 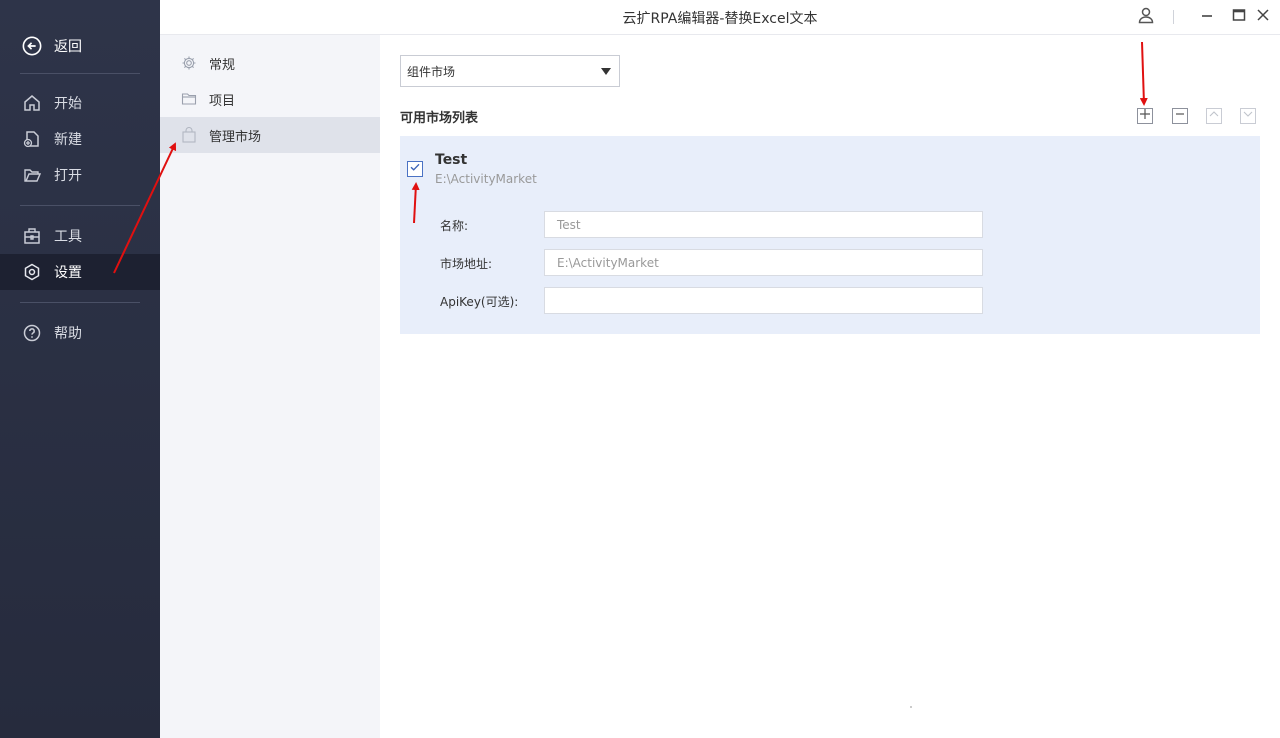 I want to click on nav-item-start: 开始, so click(x=80, y=103).